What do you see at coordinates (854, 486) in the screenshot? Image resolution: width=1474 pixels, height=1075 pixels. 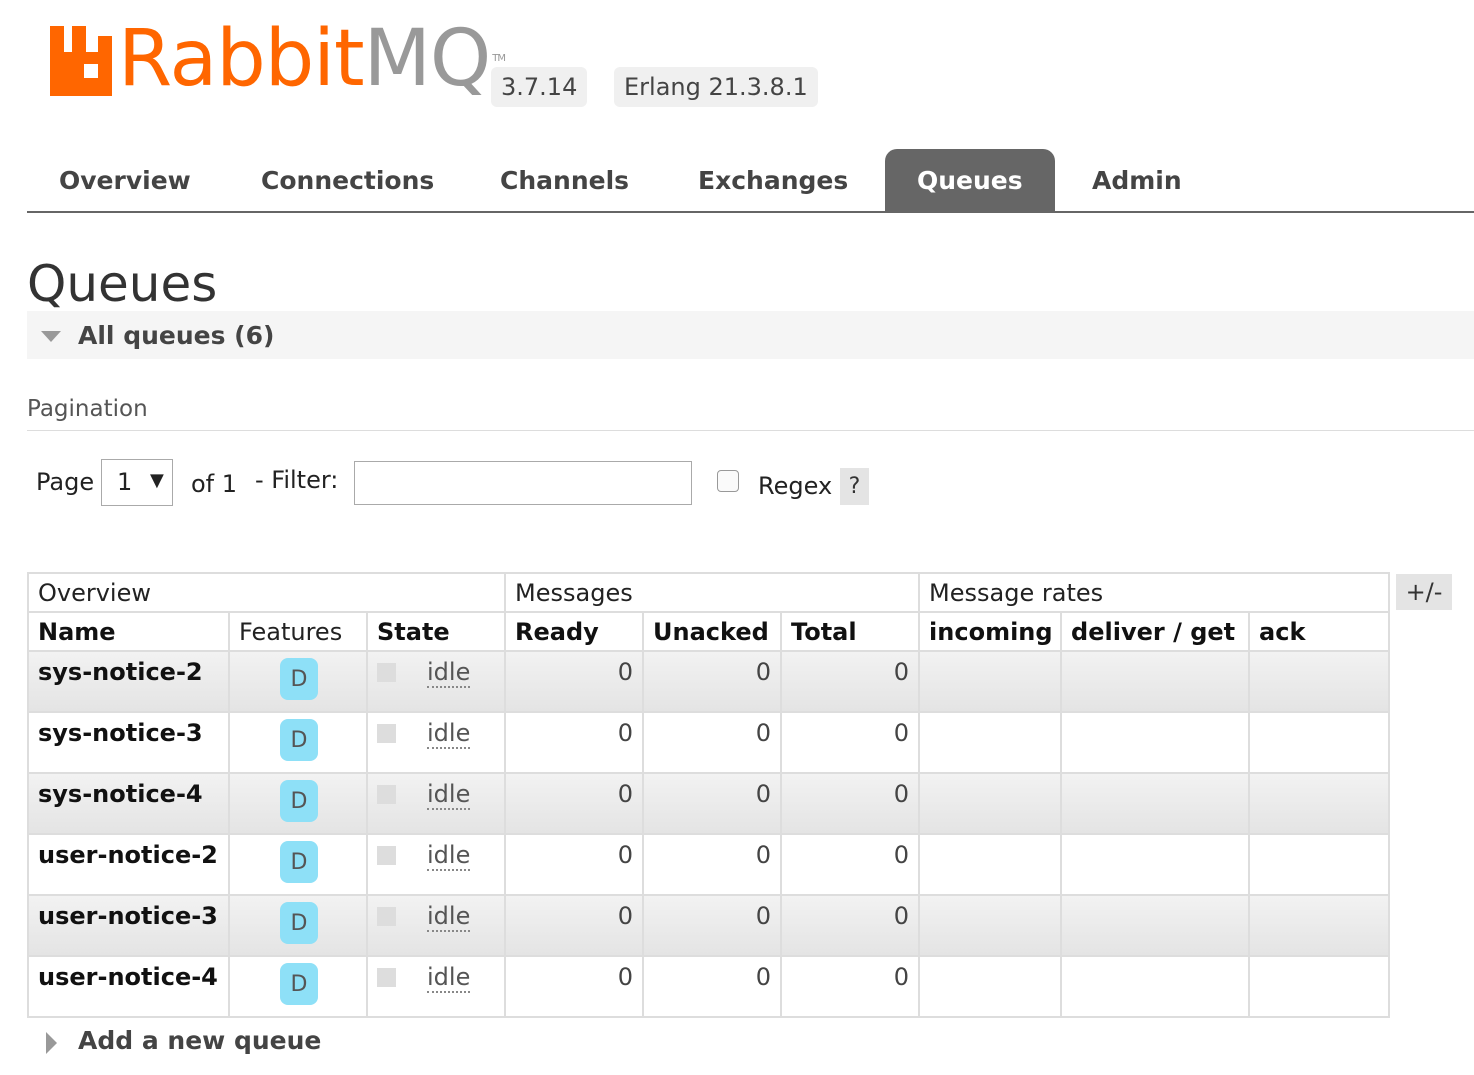 I see `regex-help-button: ?` at bounding box center [854, 486].